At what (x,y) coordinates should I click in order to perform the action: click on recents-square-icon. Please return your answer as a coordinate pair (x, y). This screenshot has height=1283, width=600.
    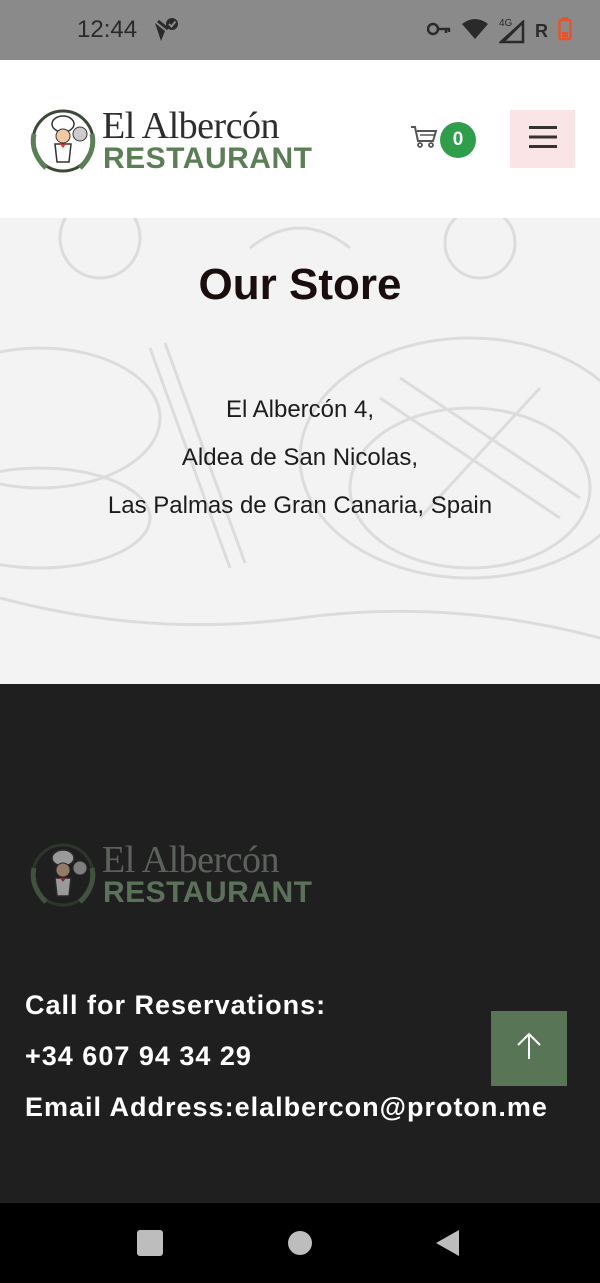
    Looking at the image, I should click on (150, 1245).